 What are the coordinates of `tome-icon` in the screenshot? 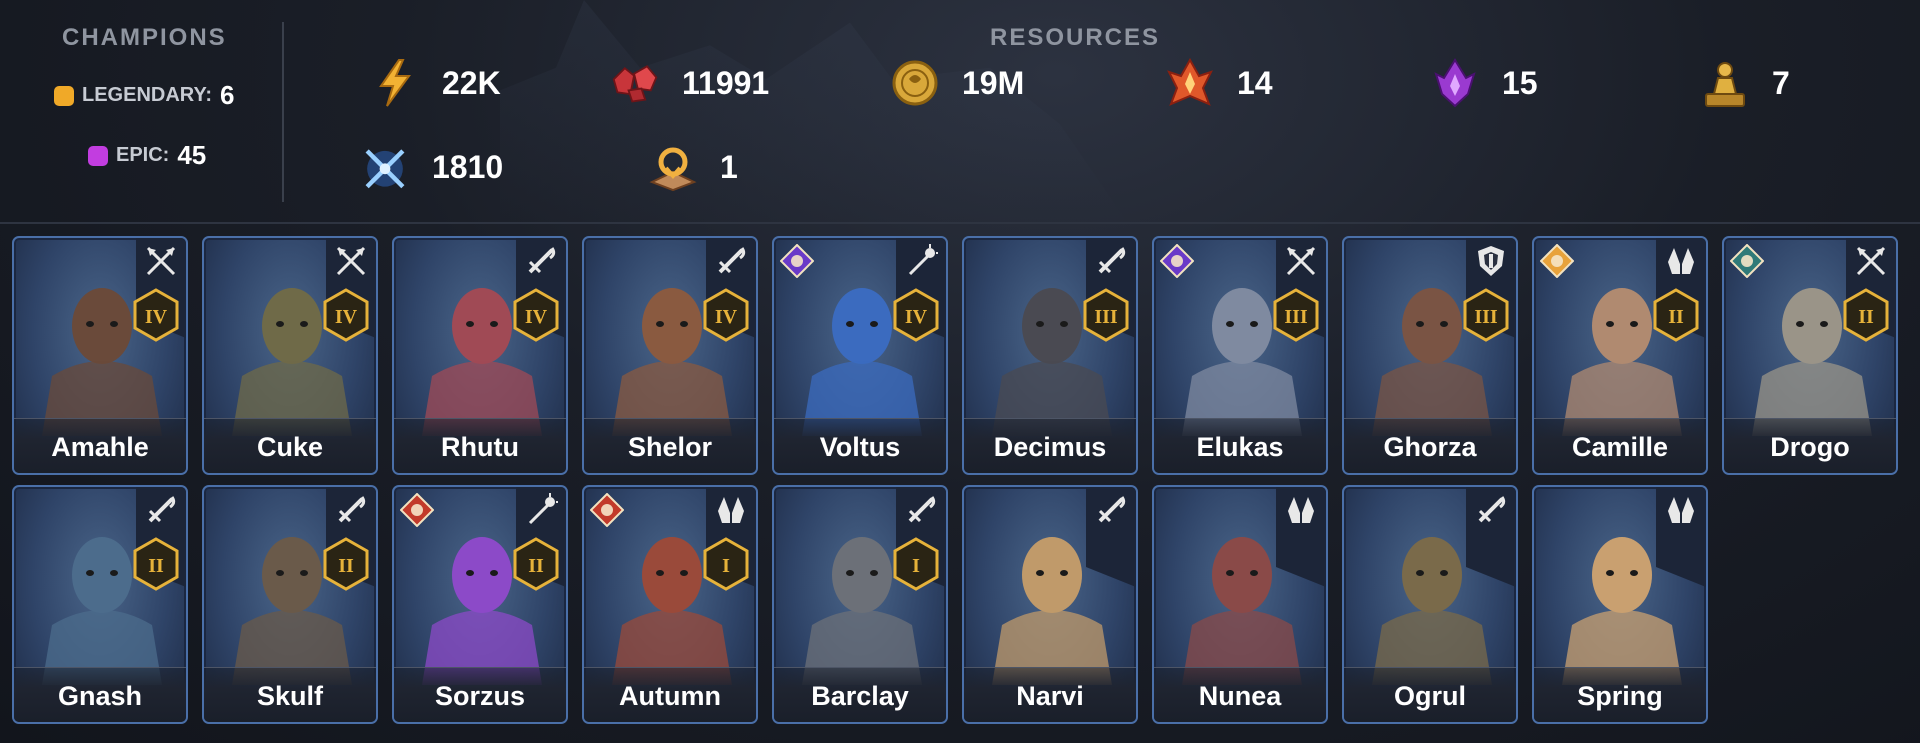 It's located at (673, 167).